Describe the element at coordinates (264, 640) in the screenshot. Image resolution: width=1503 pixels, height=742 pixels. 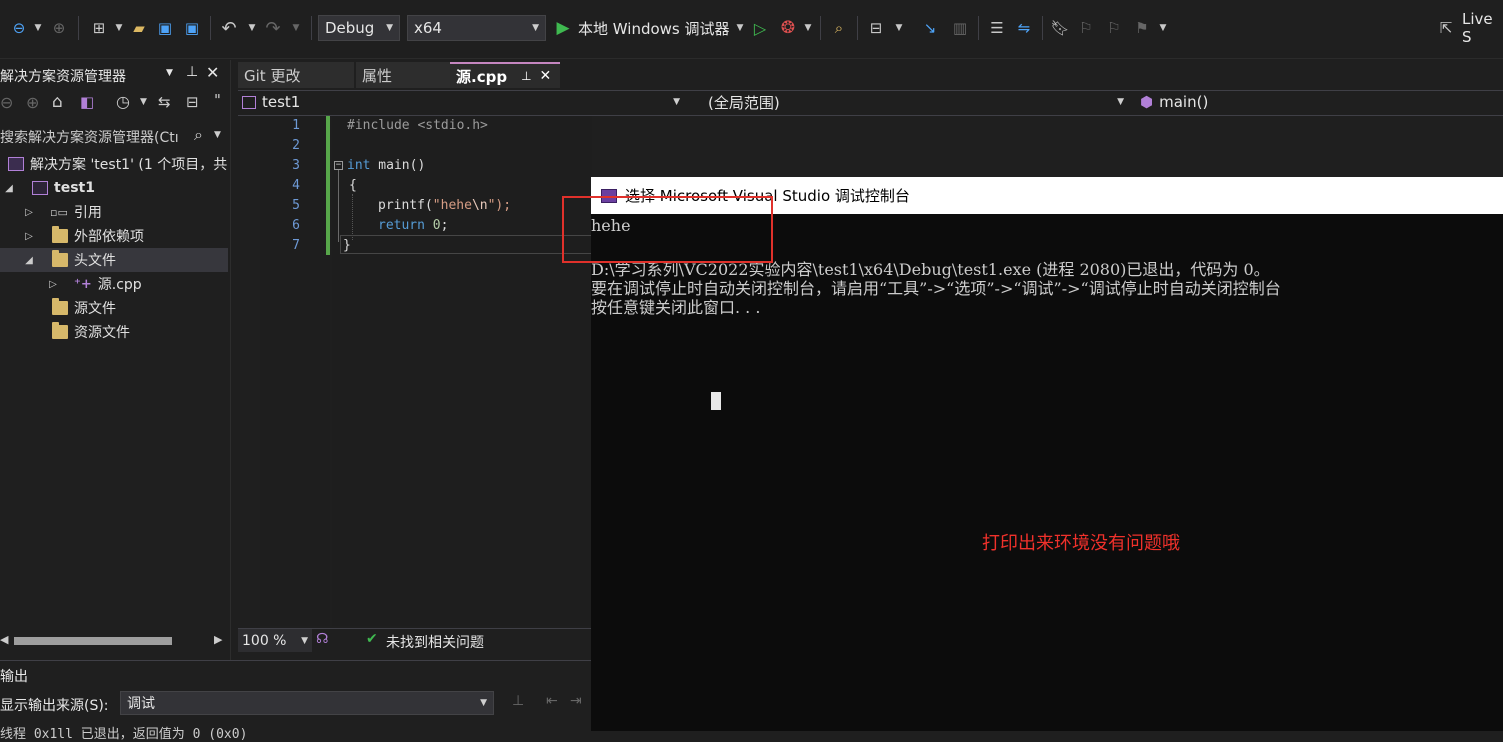
I see `zoom-value: 100 %` at that location.